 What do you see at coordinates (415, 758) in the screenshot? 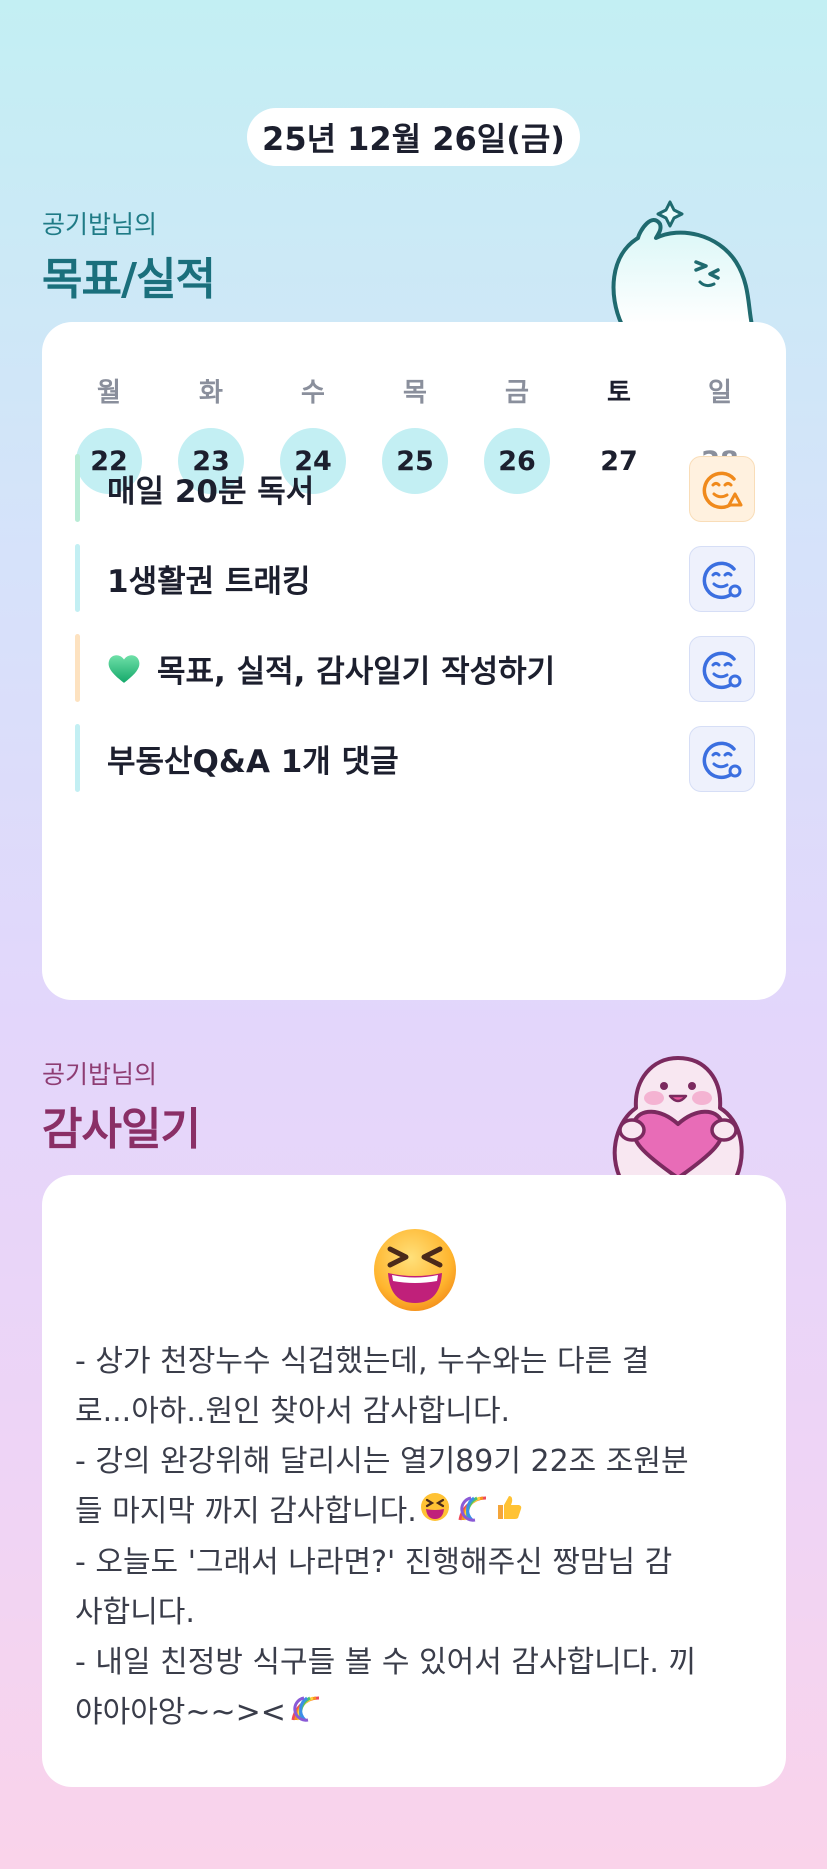
I see `goal-row: 부동산Q&A 1개 댓글` at bounding box center [415, 758].